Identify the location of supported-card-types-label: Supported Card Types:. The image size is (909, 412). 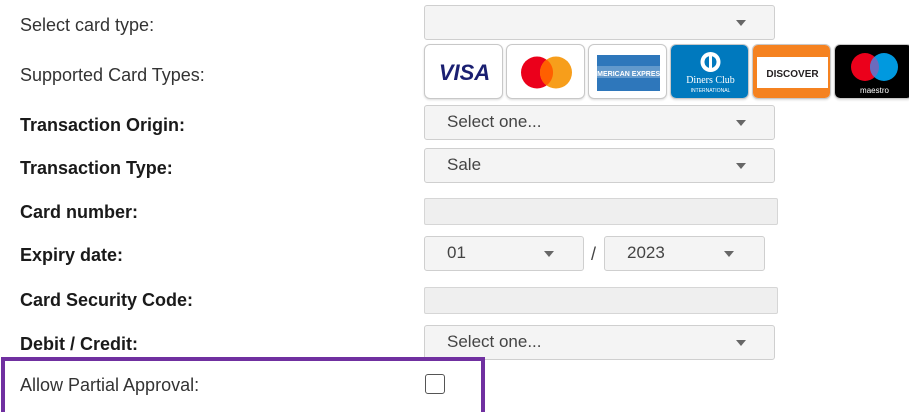
(112, 75).